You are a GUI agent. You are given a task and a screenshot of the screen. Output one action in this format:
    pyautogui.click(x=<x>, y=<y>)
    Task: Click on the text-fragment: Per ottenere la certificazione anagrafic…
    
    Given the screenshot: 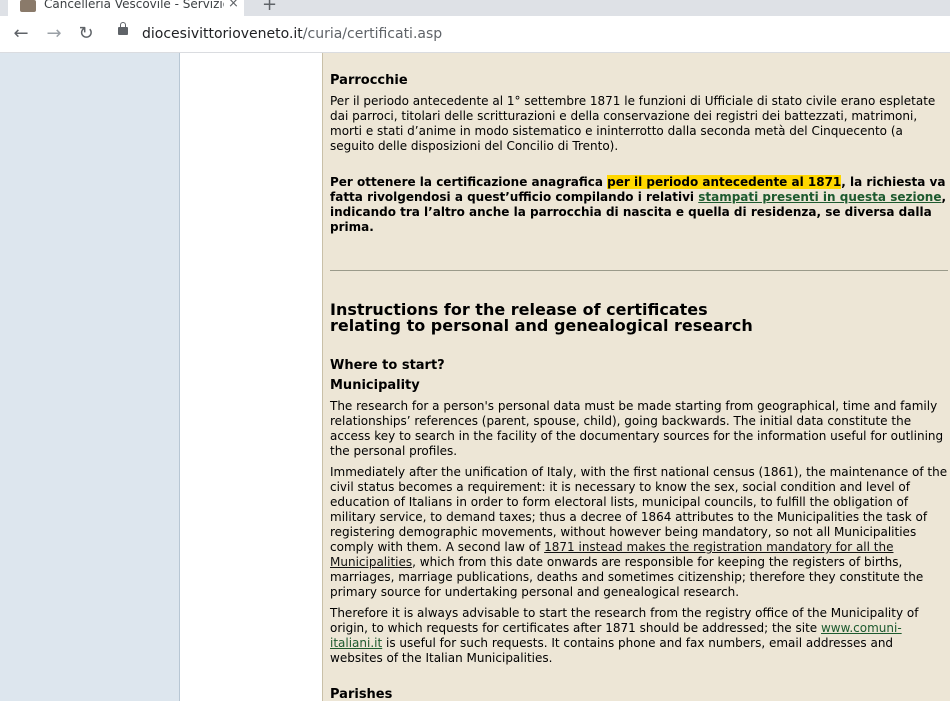 What is the action you would take?
    pyautogui.click(x=469, y=182)
    